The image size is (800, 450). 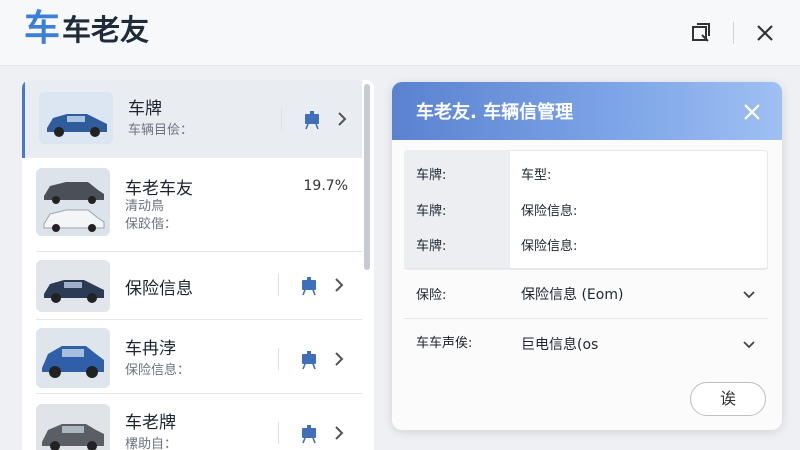 What do you see at coordinates (325, 186) in the screenshot?
I see `item-percentage: 19.7%` at bounding box center [325, 186].